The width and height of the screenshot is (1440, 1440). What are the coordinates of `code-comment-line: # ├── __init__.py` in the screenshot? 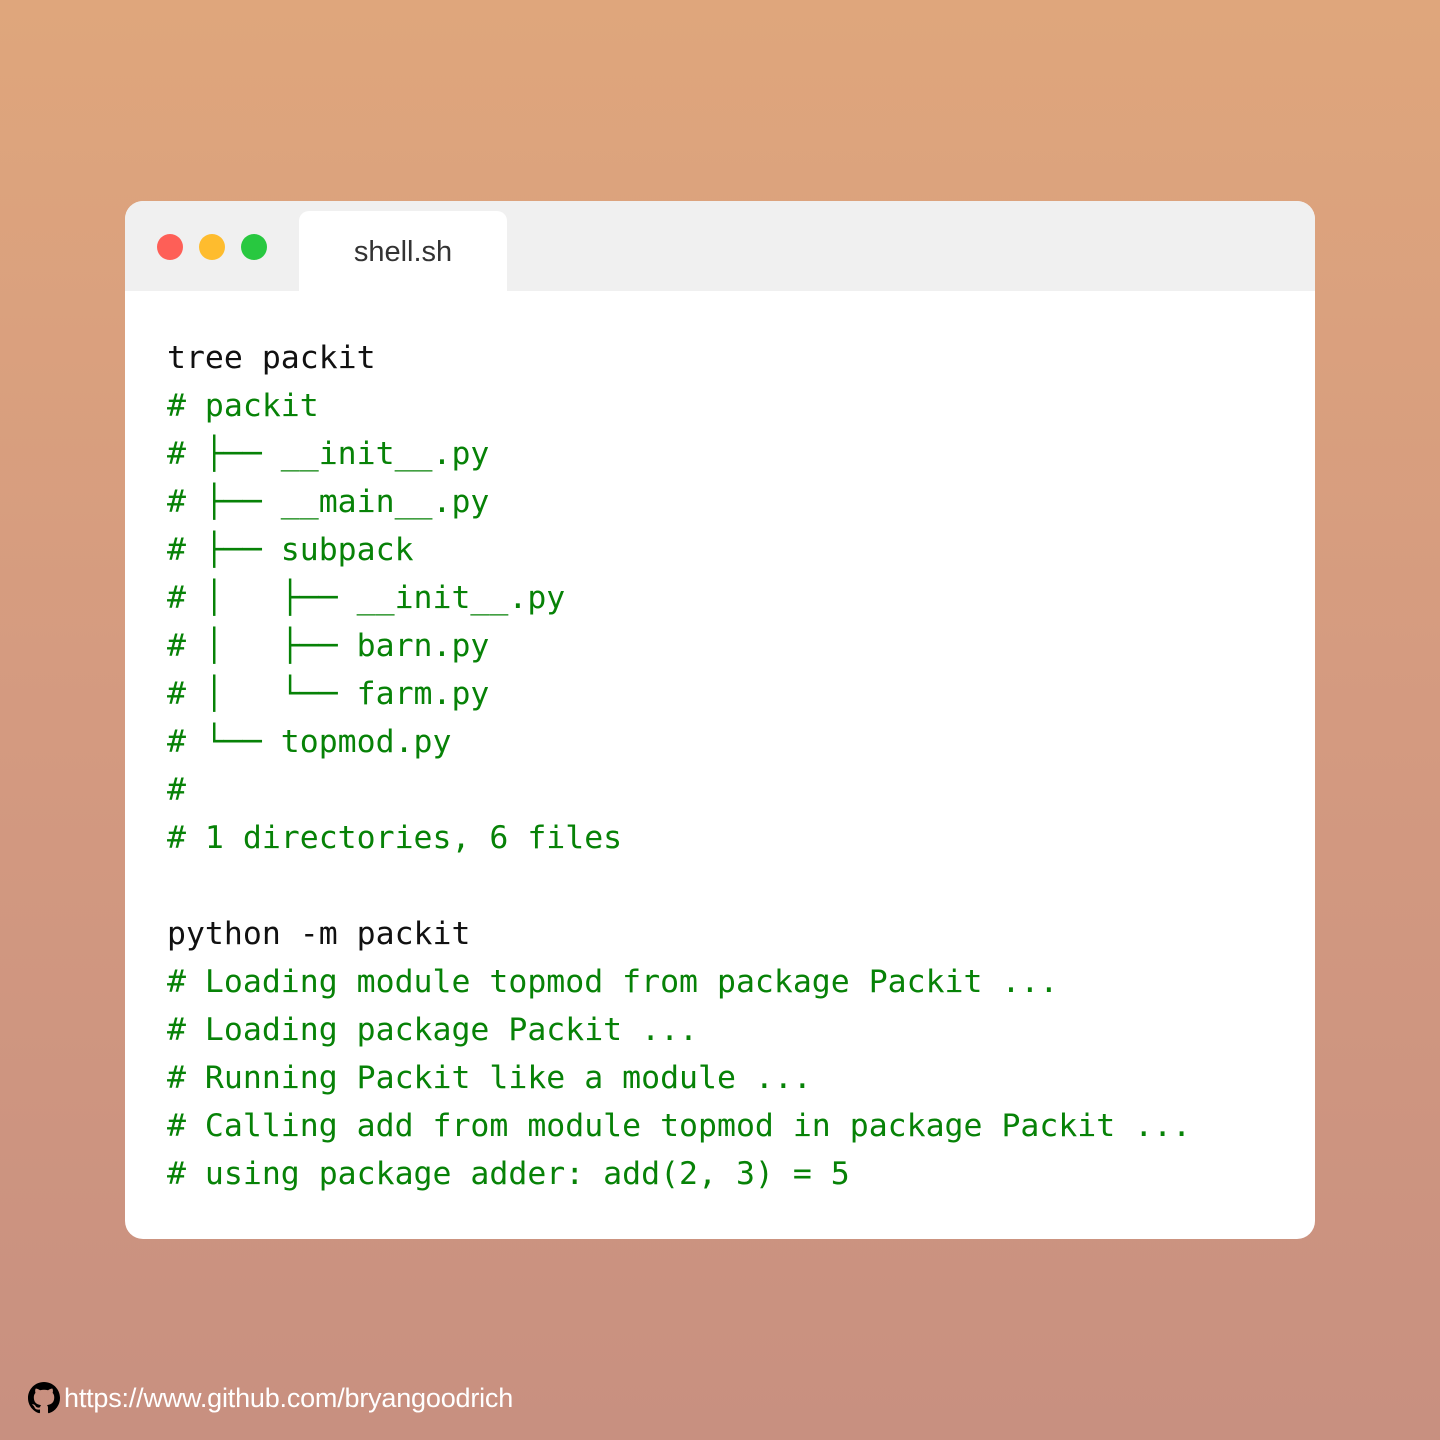 It's located at (328, 454).